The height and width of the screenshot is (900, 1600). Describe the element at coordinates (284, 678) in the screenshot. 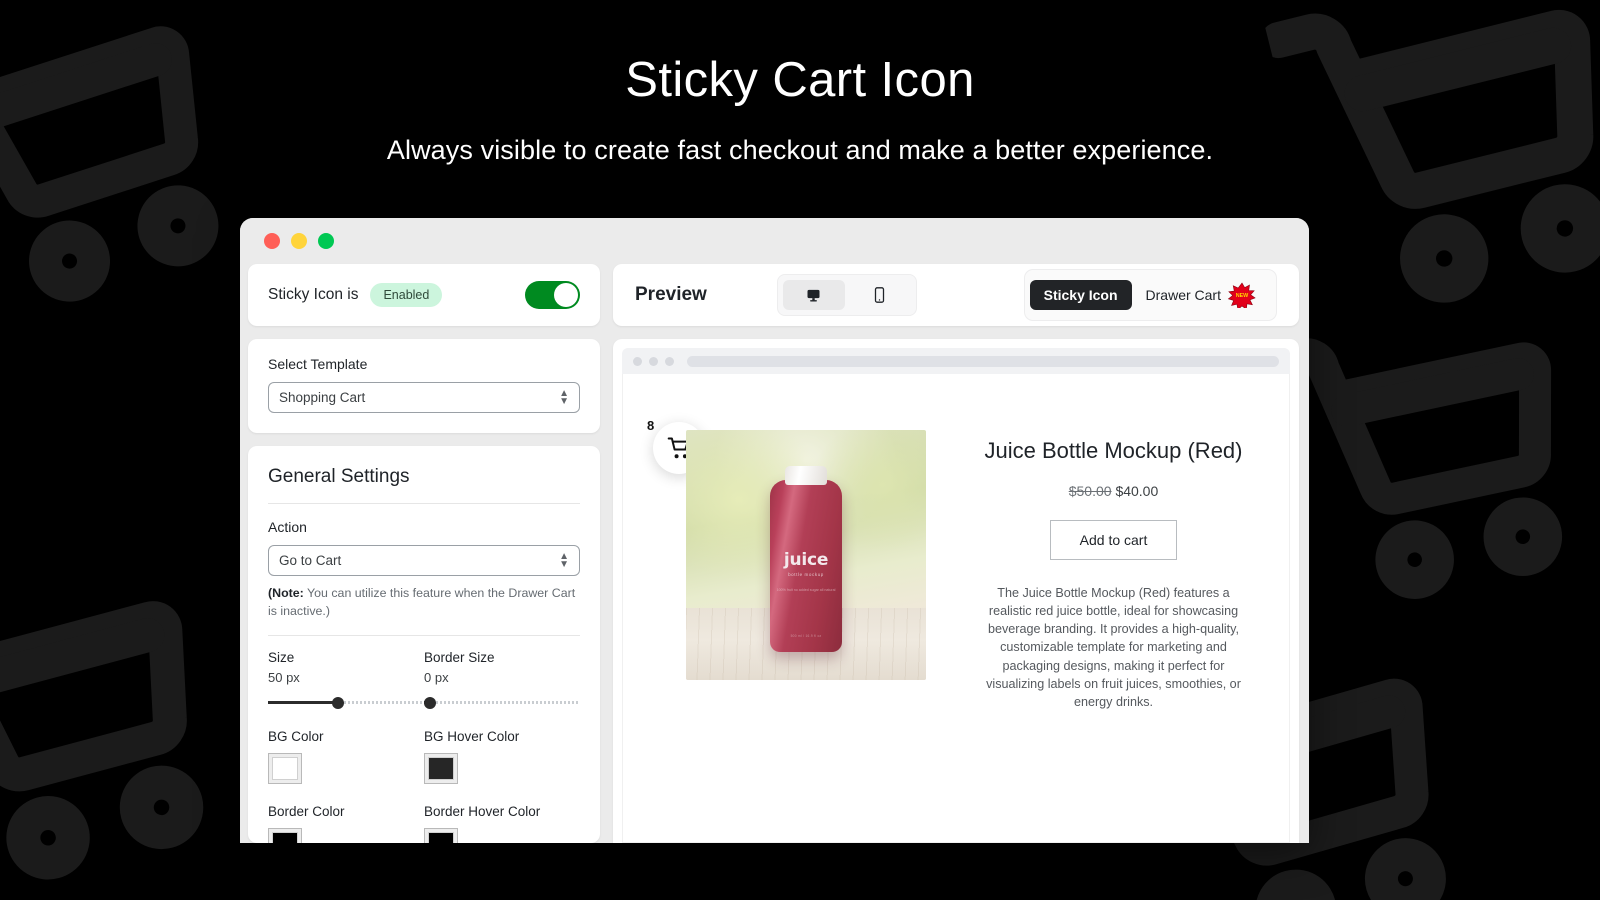

I see `size-value: 50 px` at that location.